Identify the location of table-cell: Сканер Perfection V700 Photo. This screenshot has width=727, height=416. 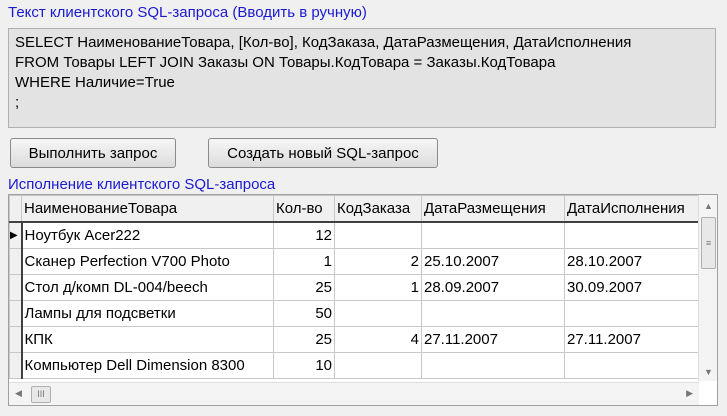
(147, 261).